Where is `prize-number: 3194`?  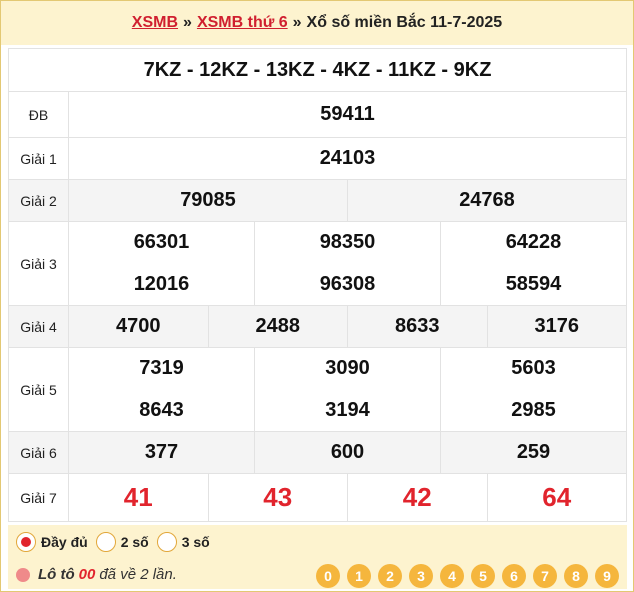 prize-number: 3194 is located at coordinates (347, 410).